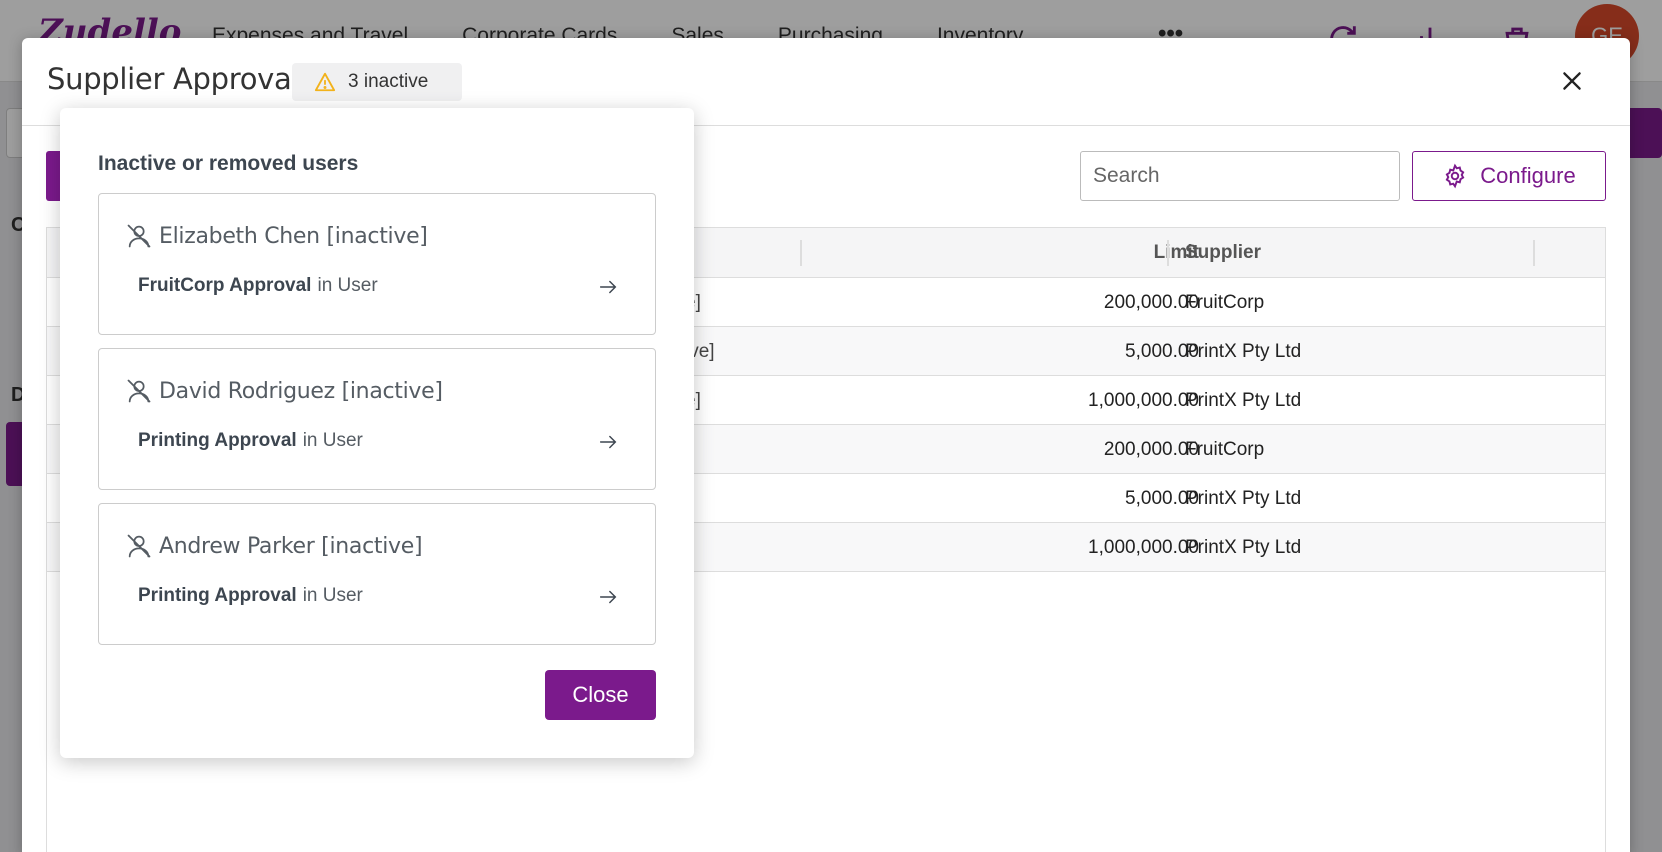 The image size is (1662, 852). What do you see at coordinates (388, 81) in the screenshot?
I see `inactive-badge-label: 3 inactive` at bounding box center [388, 81].